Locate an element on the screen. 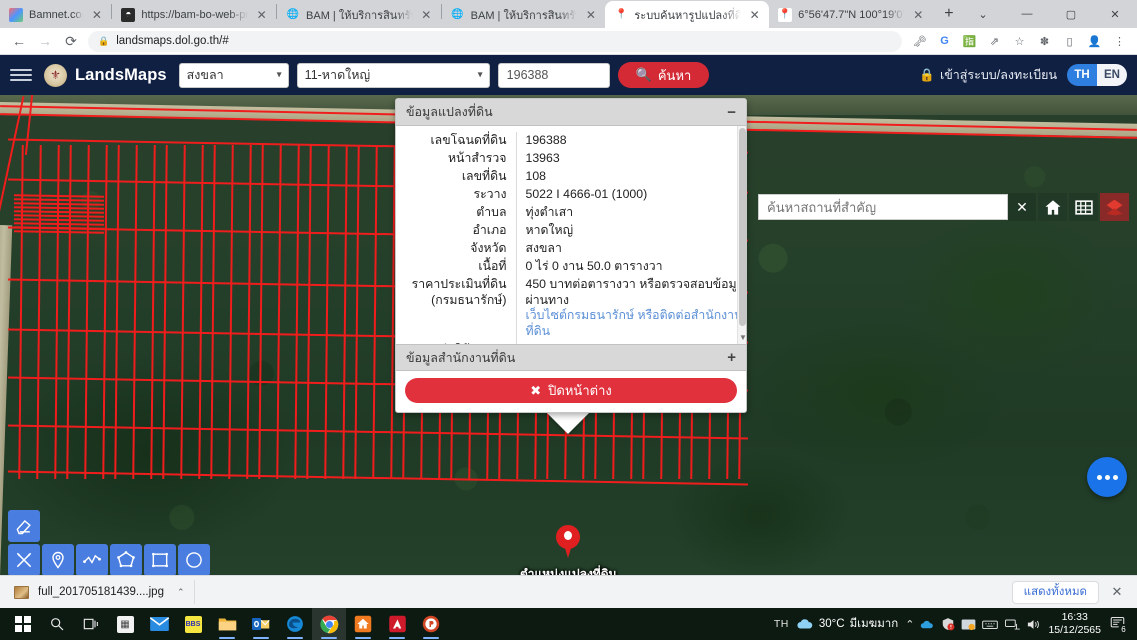  clear-search-icon: ✕ is located at coordinates (1022, 207).